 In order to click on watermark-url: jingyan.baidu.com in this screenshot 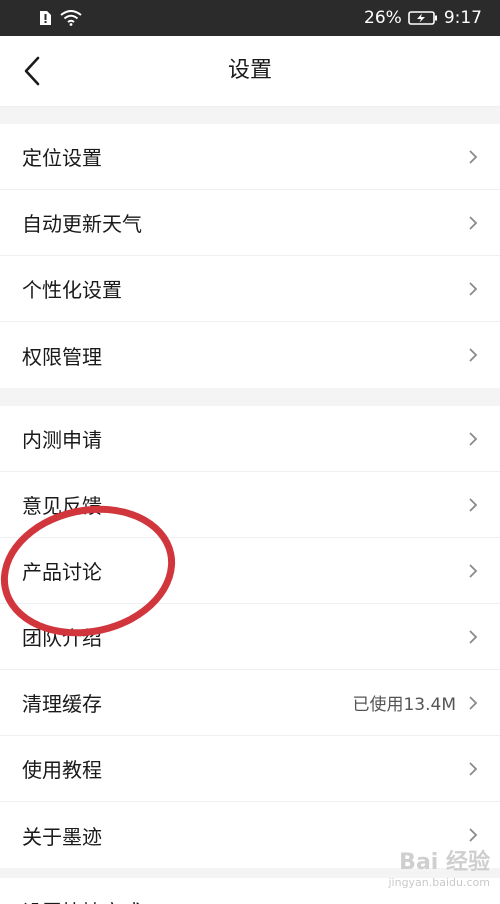, I will do `click(439, 882)`.